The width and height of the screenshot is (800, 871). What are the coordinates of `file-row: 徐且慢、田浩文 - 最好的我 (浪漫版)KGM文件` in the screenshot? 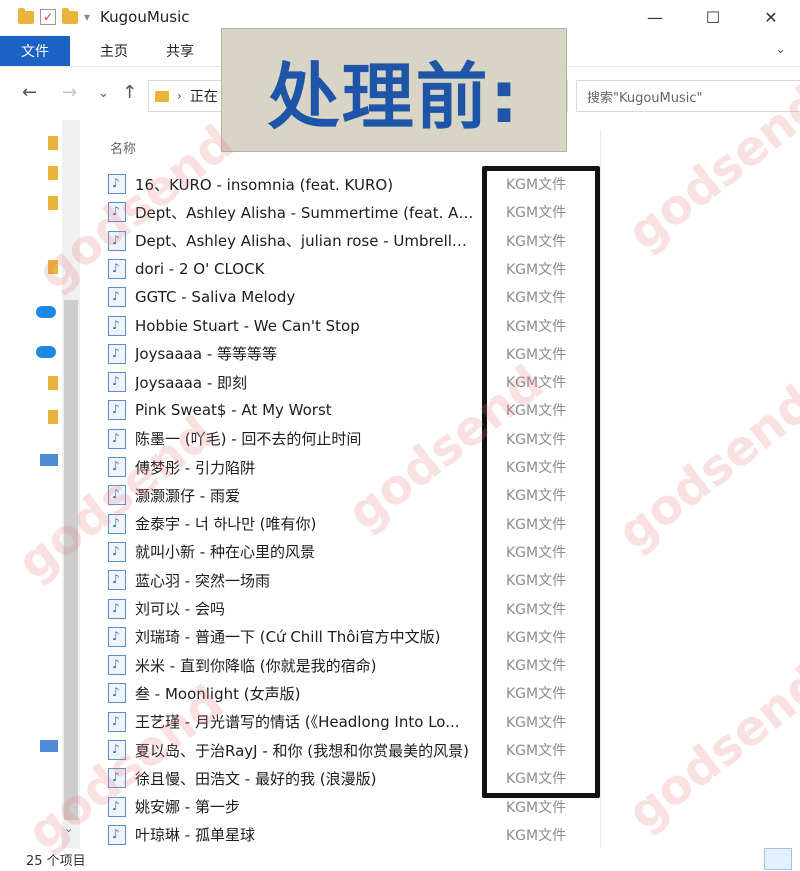 It's located at (408, 778).